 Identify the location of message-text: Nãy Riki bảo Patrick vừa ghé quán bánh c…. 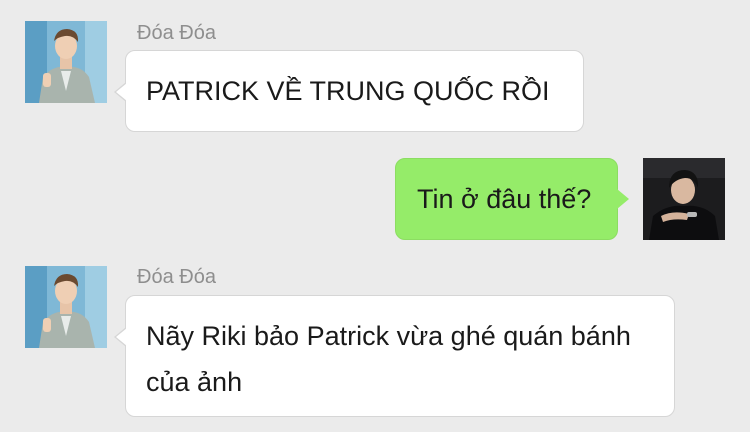
(388, 359).